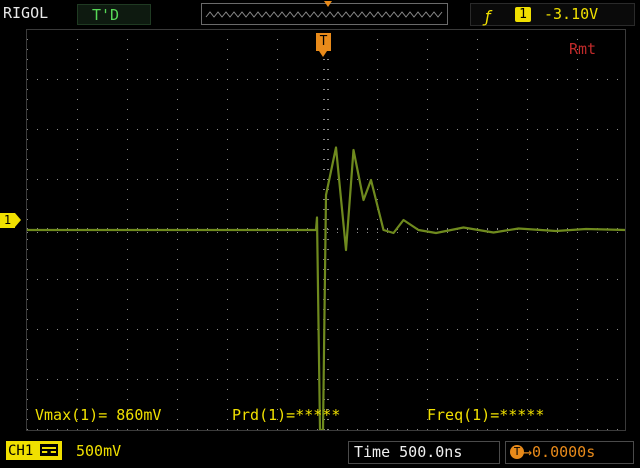 This screenshot has height=468, width=640. I want to click on timebase-value: Time 500.0ns, so click(408, 452).